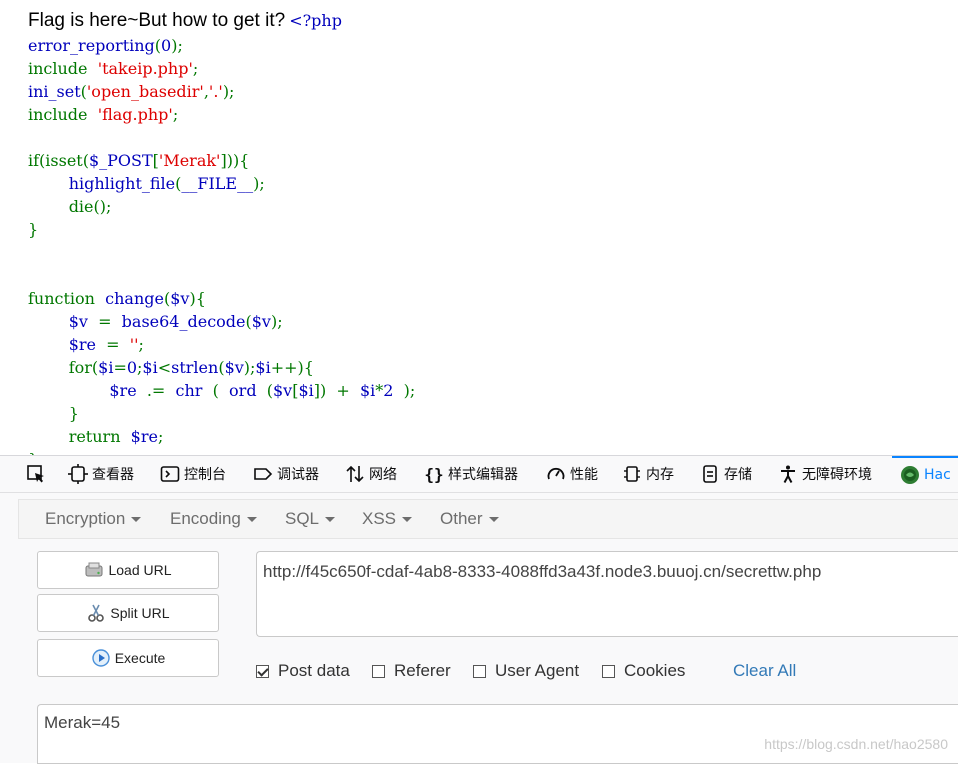  Describe the element at coordinates (146, 184) in the screenshot. I see `code-line: highlight_file(__FILE__);` at that location.